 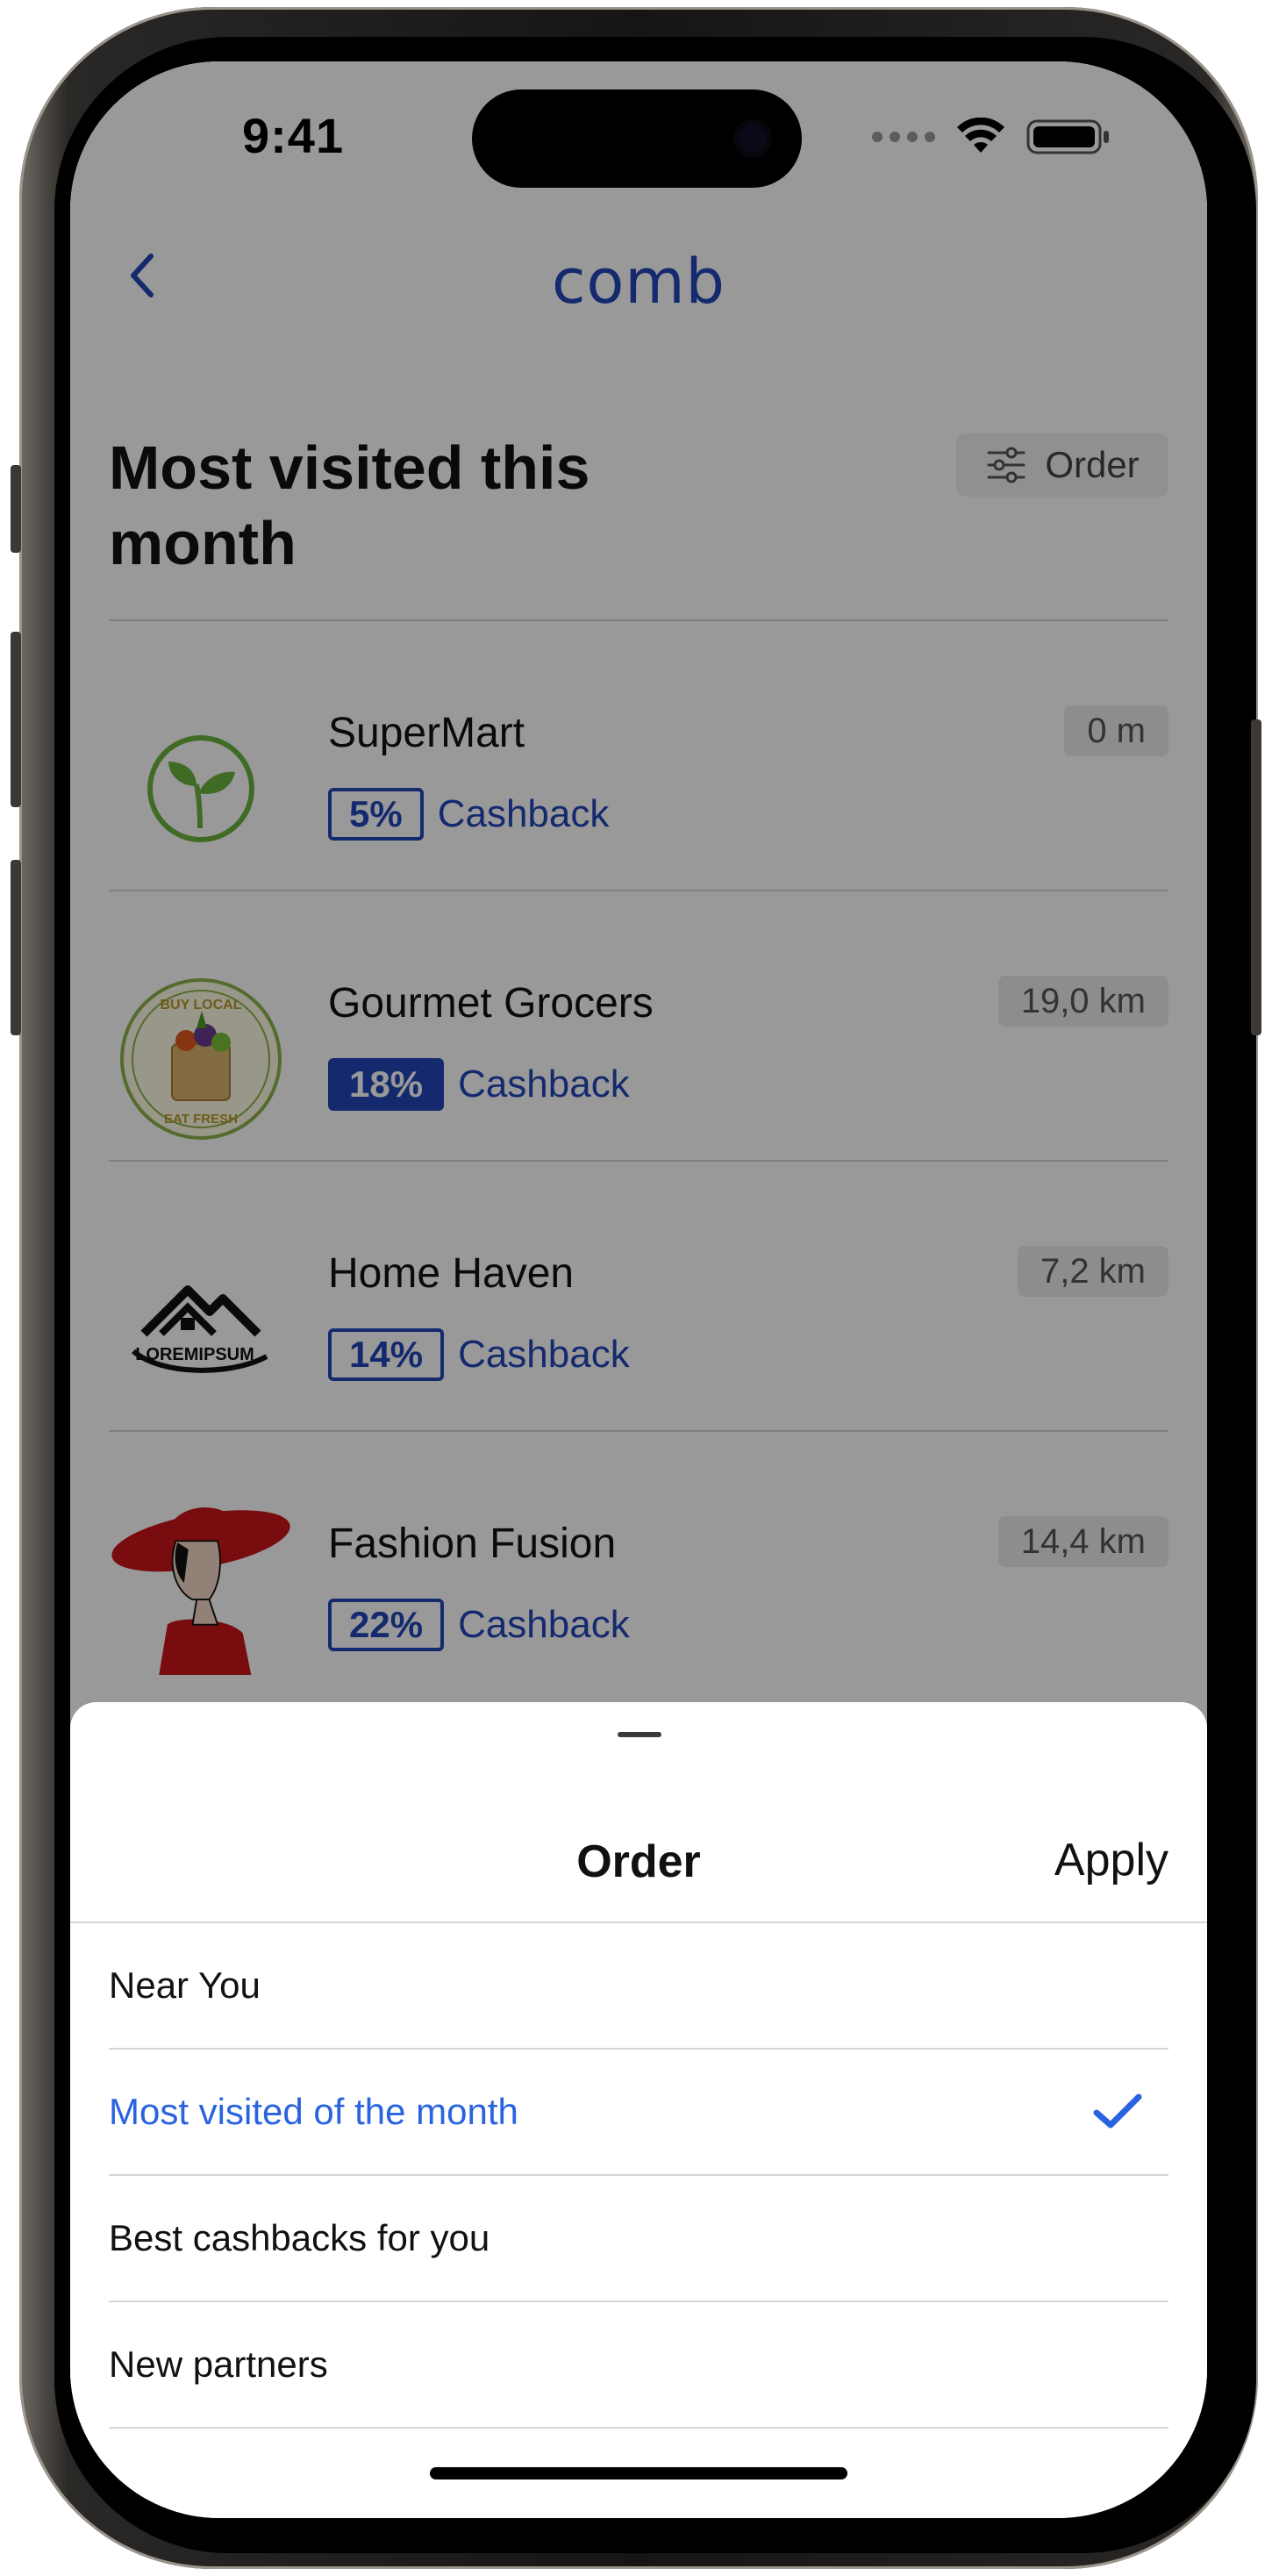 What do you see at coordinates (218, 2364) in the screenshot?
I see `option-label: New partners` at bounding box center [218, 2364].